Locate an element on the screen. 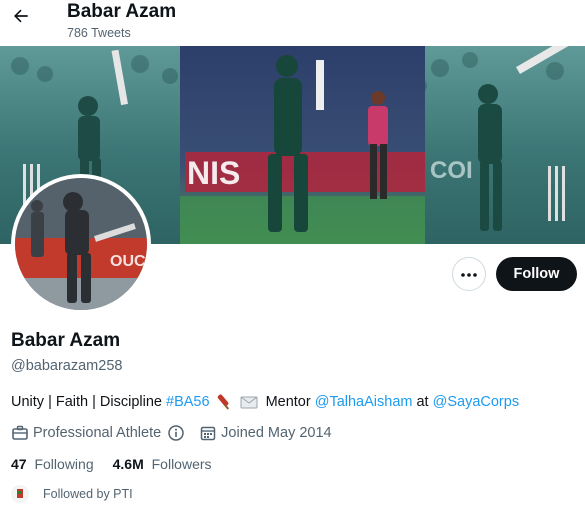 Image resolution: width=585 pixels, height=517 pixels. pti-avatar is located at coordinates (20, 494).